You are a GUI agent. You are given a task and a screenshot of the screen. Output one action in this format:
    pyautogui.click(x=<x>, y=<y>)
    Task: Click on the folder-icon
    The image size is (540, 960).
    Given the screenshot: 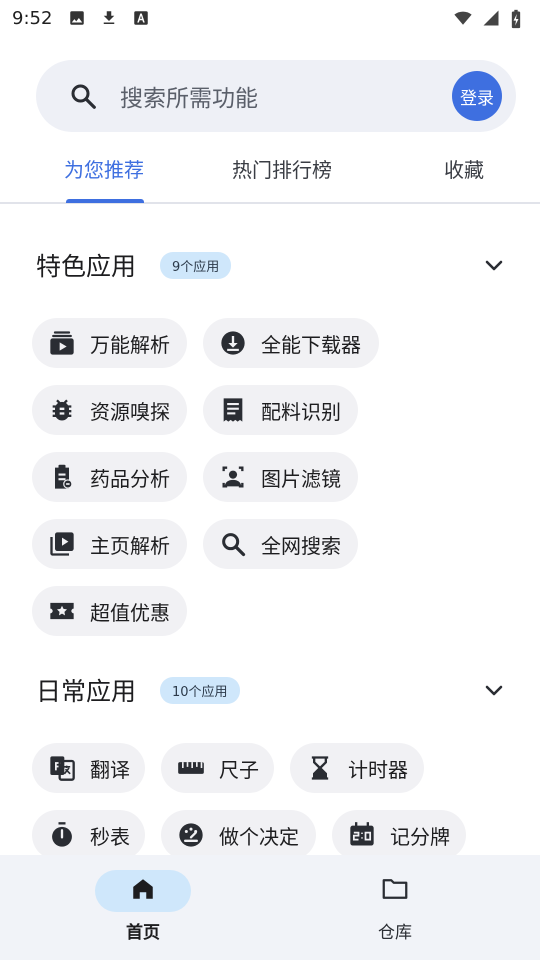 What is the action you would take?
    pyautogui.click(x=395, y=891)
    